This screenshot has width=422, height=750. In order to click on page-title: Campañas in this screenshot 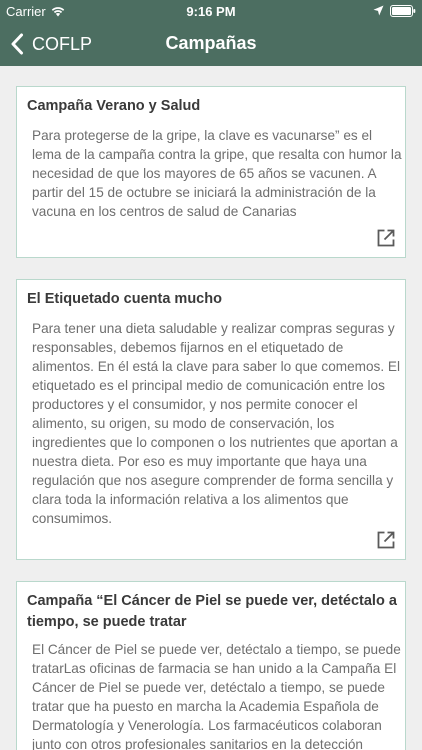, I will do `click(211, 43)`.